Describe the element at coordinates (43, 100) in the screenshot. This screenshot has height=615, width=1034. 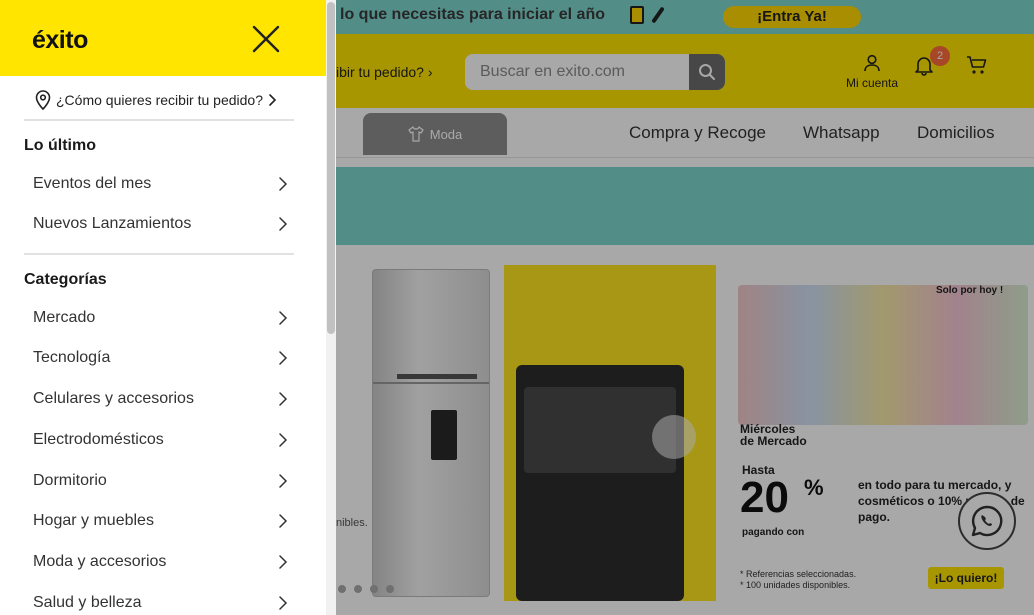
I see `location-pin-icon` at that location.